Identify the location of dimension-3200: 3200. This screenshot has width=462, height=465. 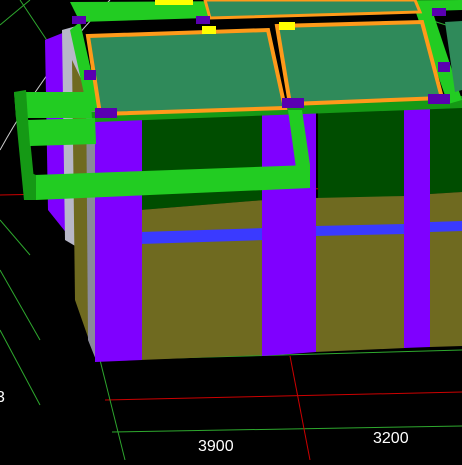
(391, 438).